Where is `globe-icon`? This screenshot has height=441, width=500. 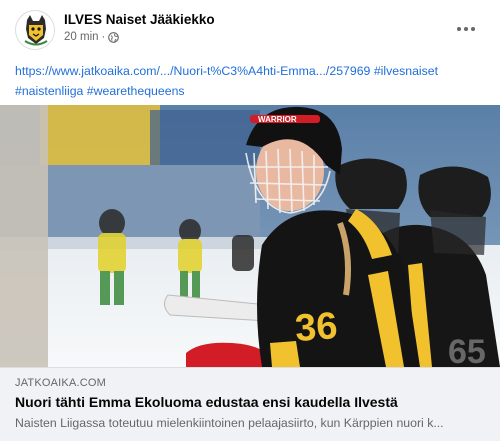
globe-icon is located at coordinates (114, 37).